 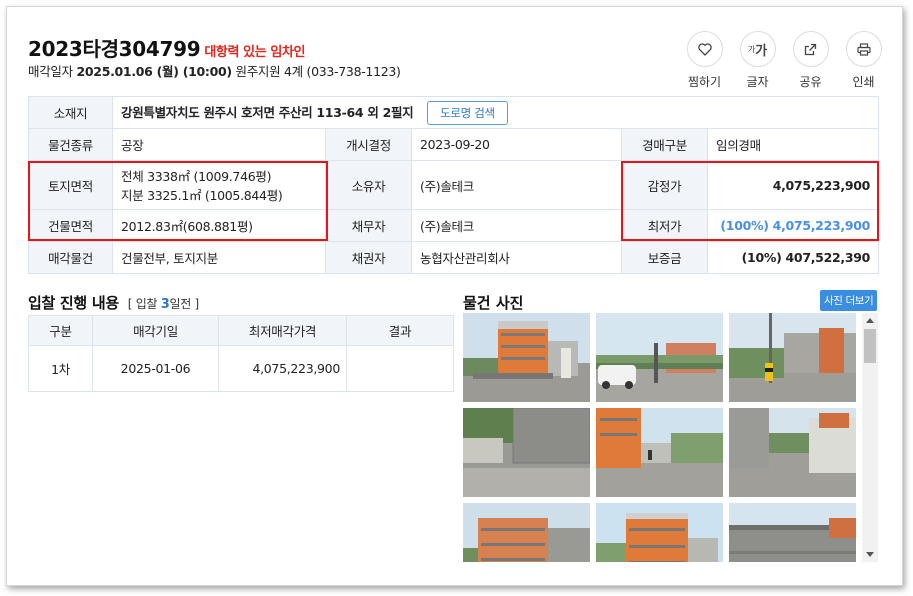 What do you see at coordinates (282, 368) in the screenshot?
I see `bid-price: 4,075,223,900` at bounding box center [282, 368].